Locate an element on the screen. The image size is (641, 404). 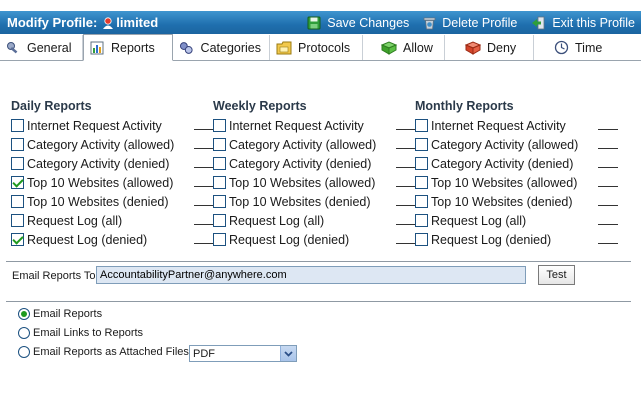
daily-report-item: Request Log (denied) is located at coordinates (112, 239).